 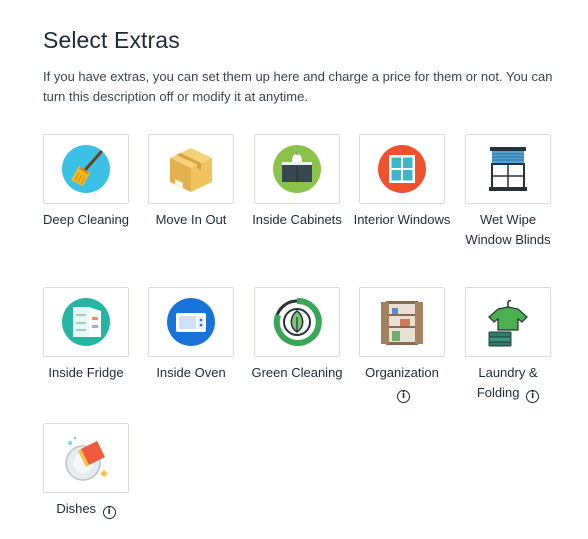 What do you see at coordinates (111, 40) in the screenshot?
I see `page-title: Select Extras` at bounding box center [111, 40].